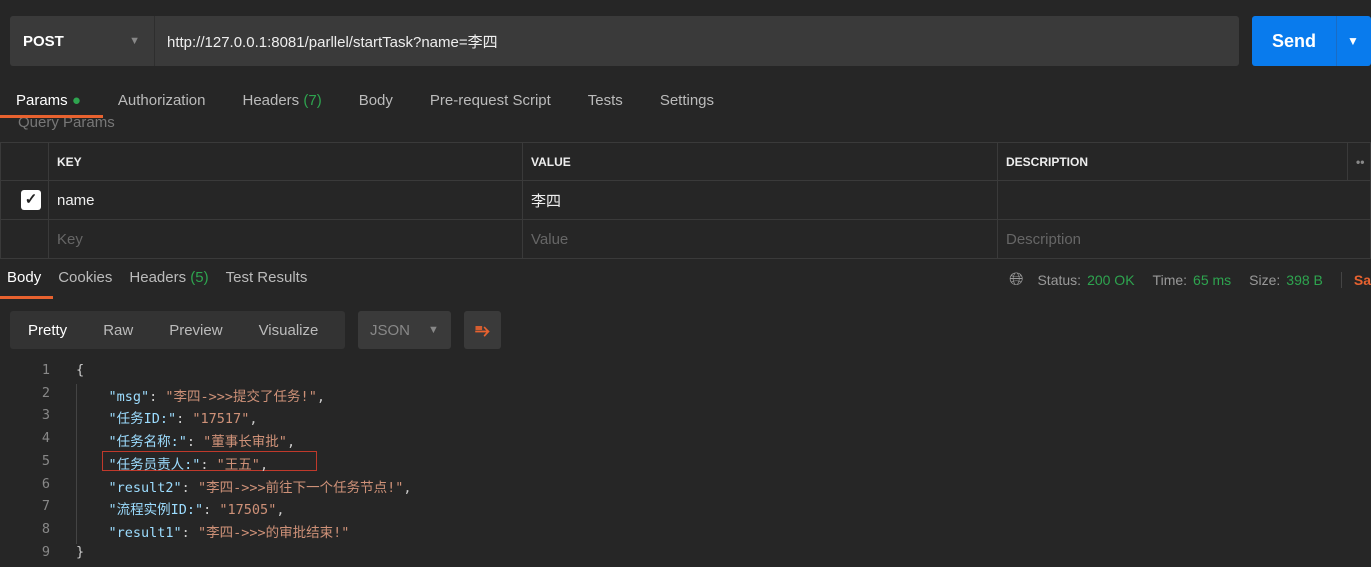 This screenshot has height=567, width=1371. I want to click on value-header: VALUE, so click(760, 161).